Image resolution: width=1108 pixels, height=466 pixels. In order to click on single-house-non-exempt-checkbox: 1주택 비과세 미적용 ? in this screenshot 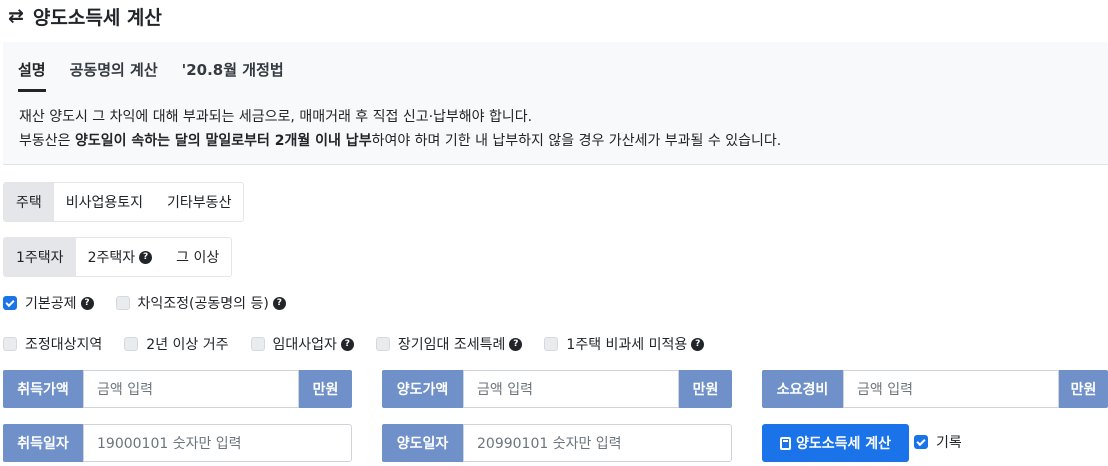, I will do `click(624, 344)`.